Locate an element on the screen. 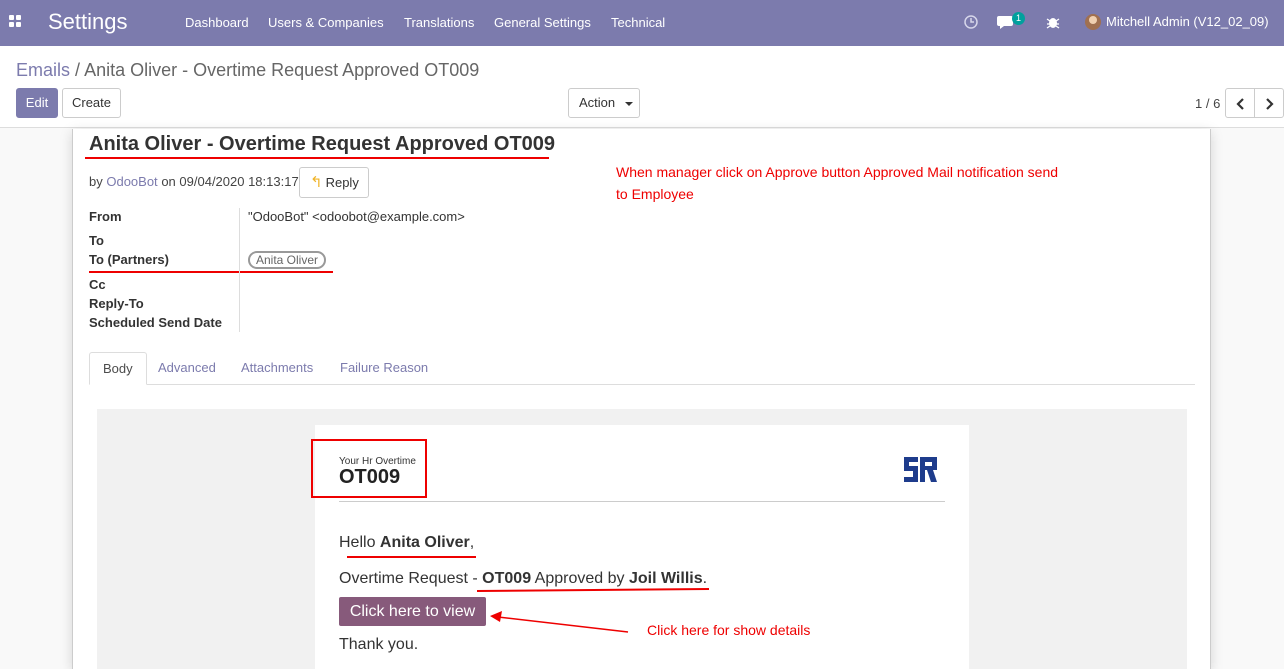 The height and width of the screenshot is (669, 1284). tab-attachments: Attachments is located at coordinates (277, 368).